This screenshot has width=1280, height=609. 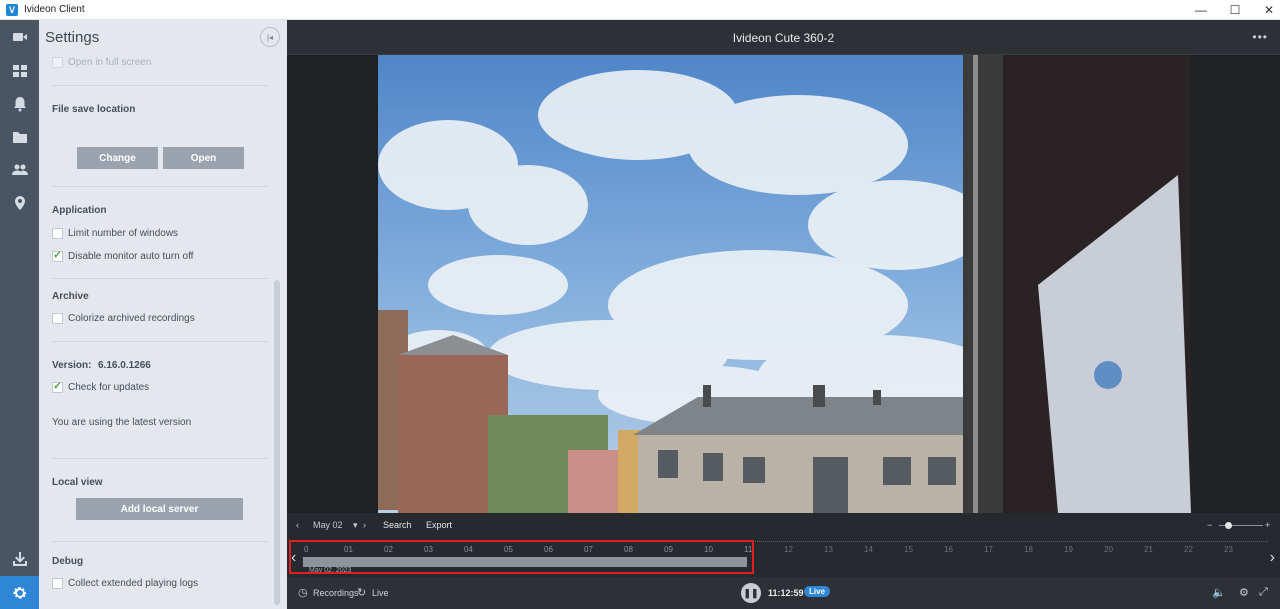 I want to click on grid-icon, so click(x=19, y=70).